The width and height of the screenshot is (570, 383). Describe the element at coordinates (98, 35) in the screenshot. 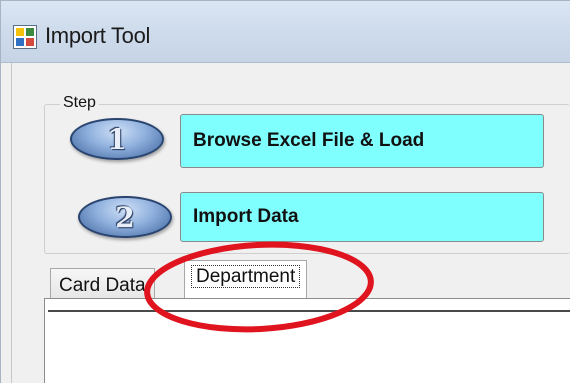

I see `window-title: Import Tool` at that location.